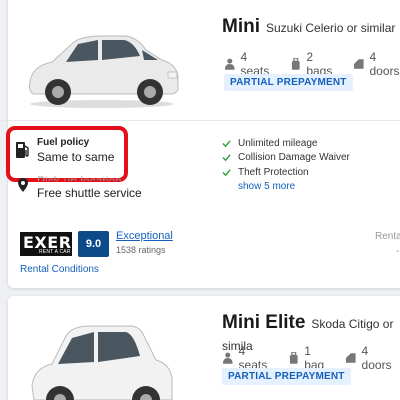 This screenshot has width=400, height=400. What do you see at coordinates (144, 236) in the screenshot?
I see `rating-label-link: Exceptional` at bounding box center [144, 236].